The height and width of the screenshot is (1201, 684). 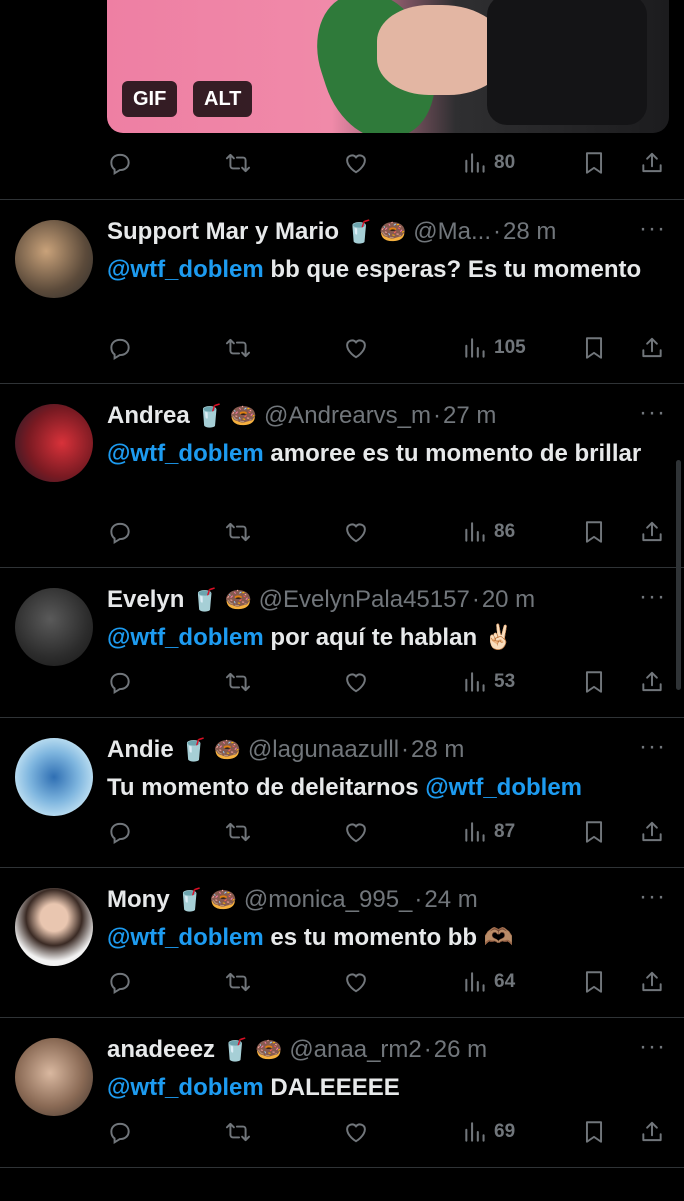 I want to click on tweet-header: Andie 🥤 🍩 @lagunaazulll·28 m, so click(x=286, y=749).